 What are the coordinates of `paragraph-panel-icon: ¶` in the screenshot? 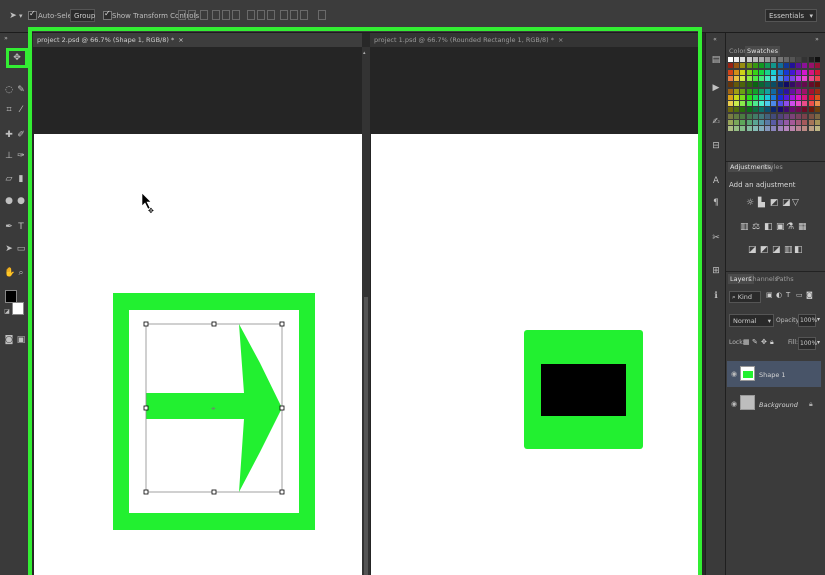 It's located at (716, 203).